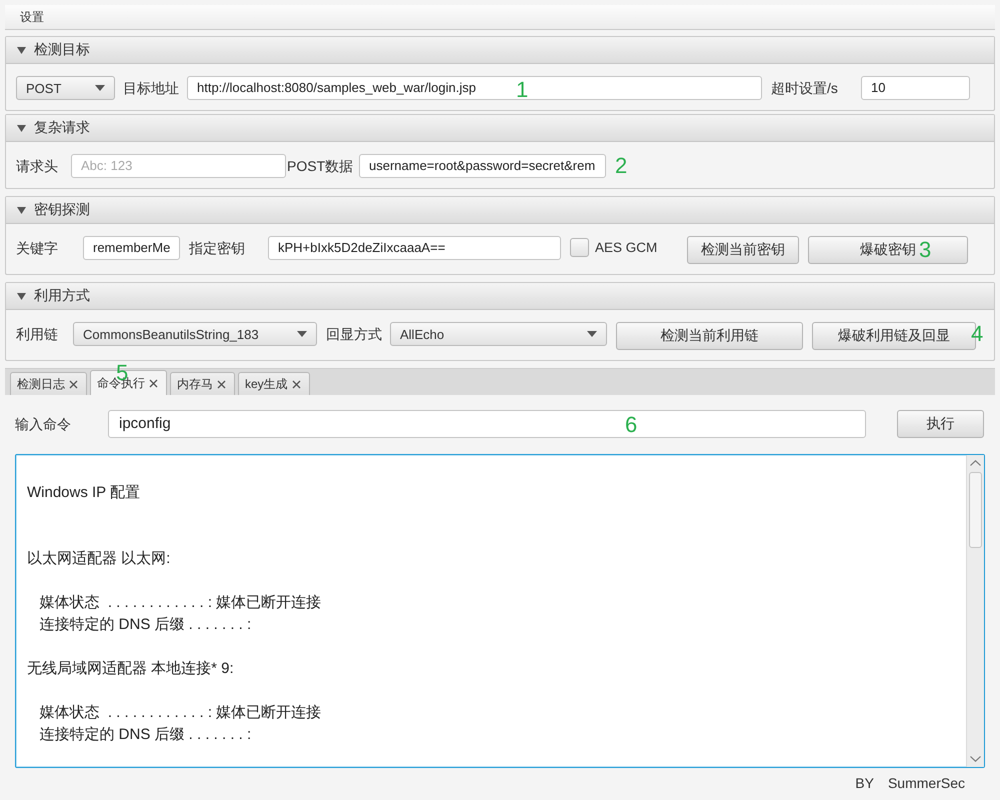  Describe the element at coordinates (579, 247) in the screenshot. I see `checkbox` at that location.